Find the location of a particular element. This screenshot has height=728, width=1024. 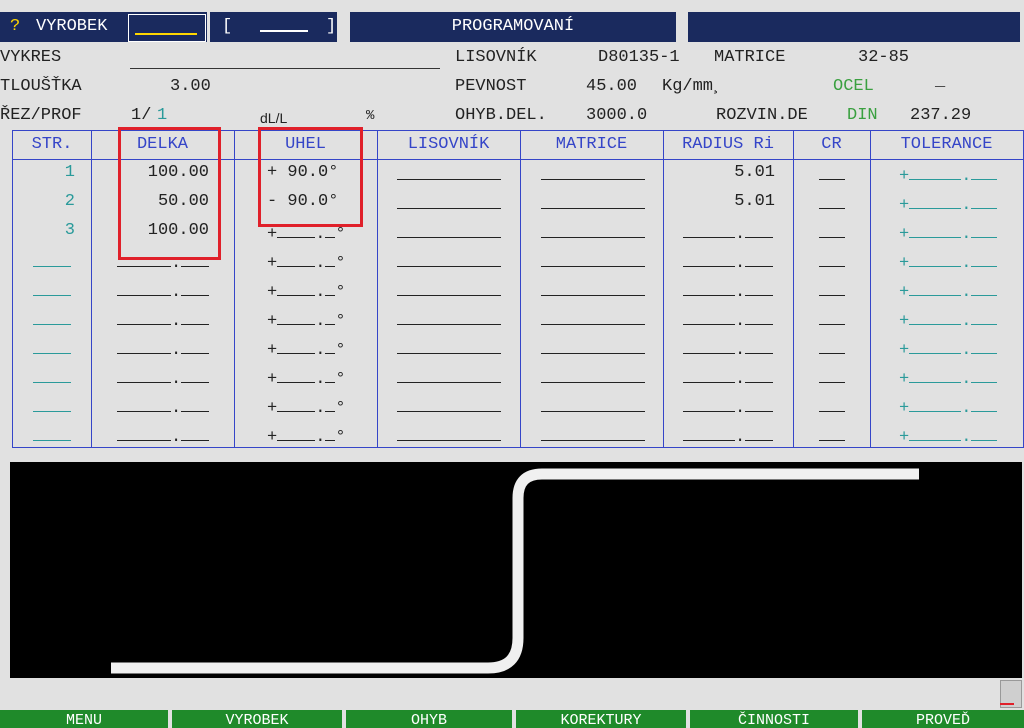

ohyb-label: OHYB.DEL. is located at coordinates (501, 115).